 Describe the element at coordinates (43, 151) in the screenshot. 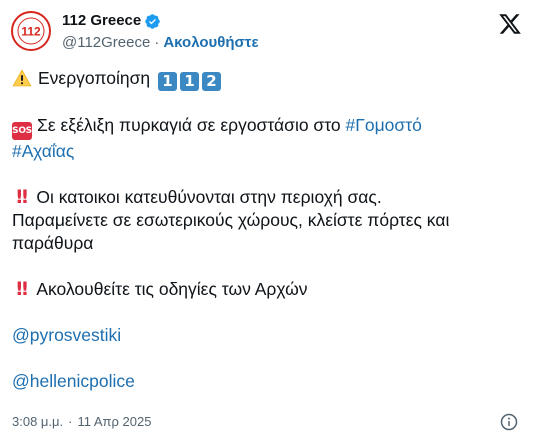

I see `hashtag-achaias: #Αχαΐας` at that location.